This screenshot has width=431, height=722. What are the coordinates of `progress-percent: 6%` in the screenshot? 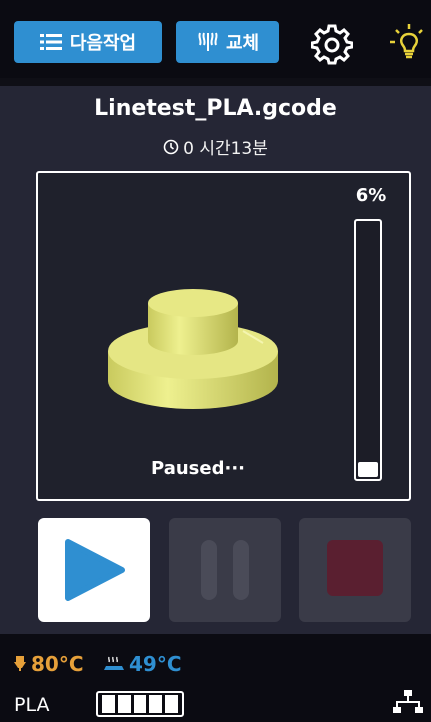 It's located at (371, 195).